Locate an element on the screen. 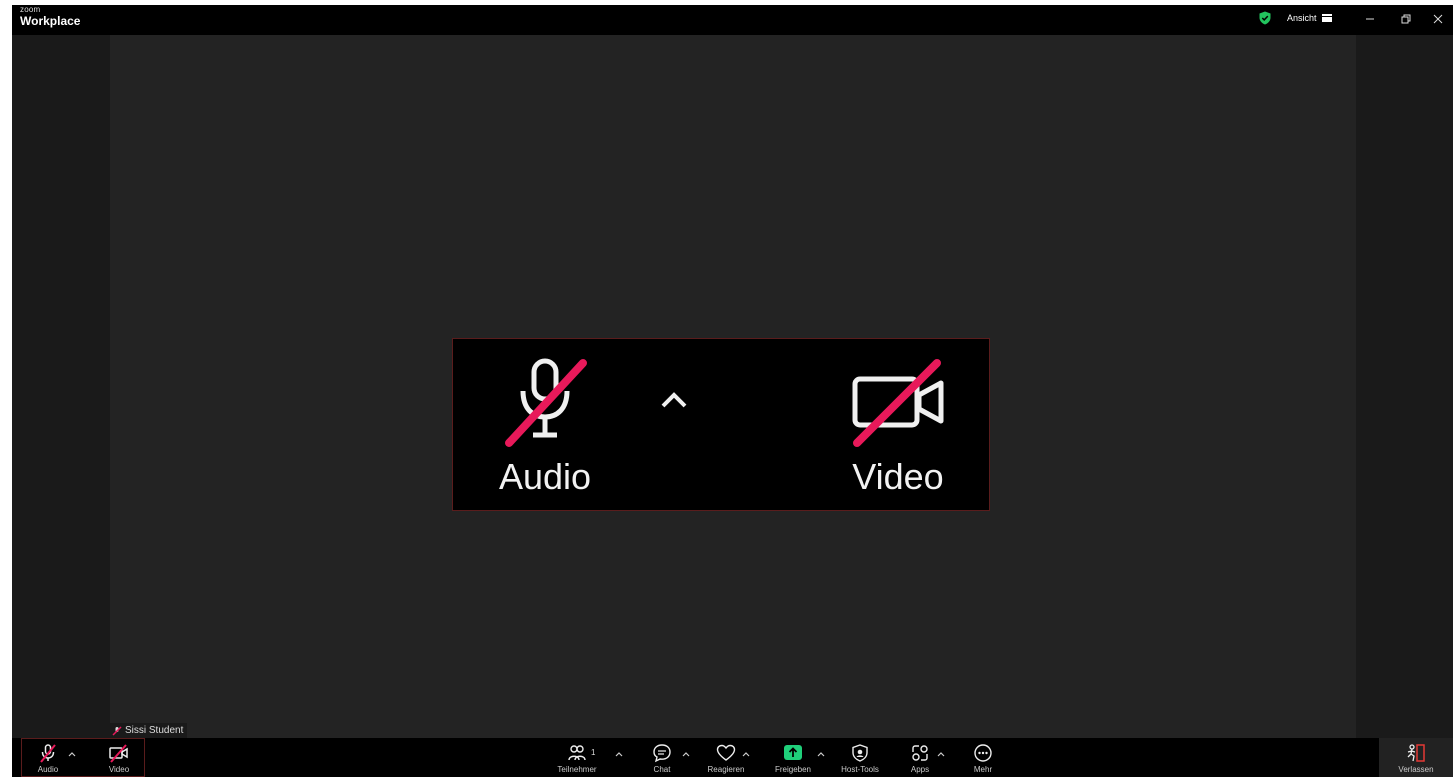 This screenshot has width=1453, height=777. chat-label: Chat is located at coordinates (662, 769).